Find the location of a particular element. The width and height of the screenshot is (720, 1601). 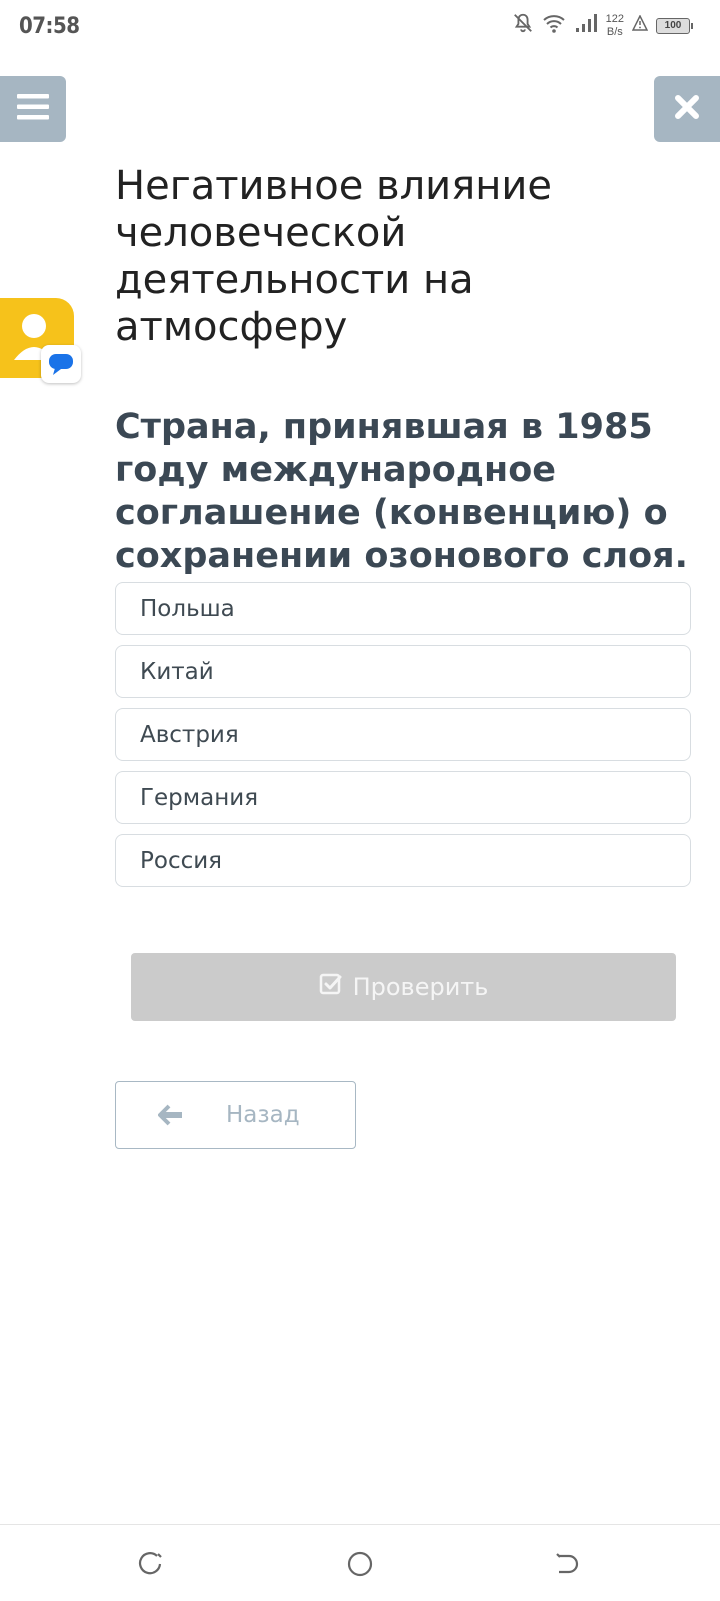

recent-apps-icon is located at coordinates (151, 1566).